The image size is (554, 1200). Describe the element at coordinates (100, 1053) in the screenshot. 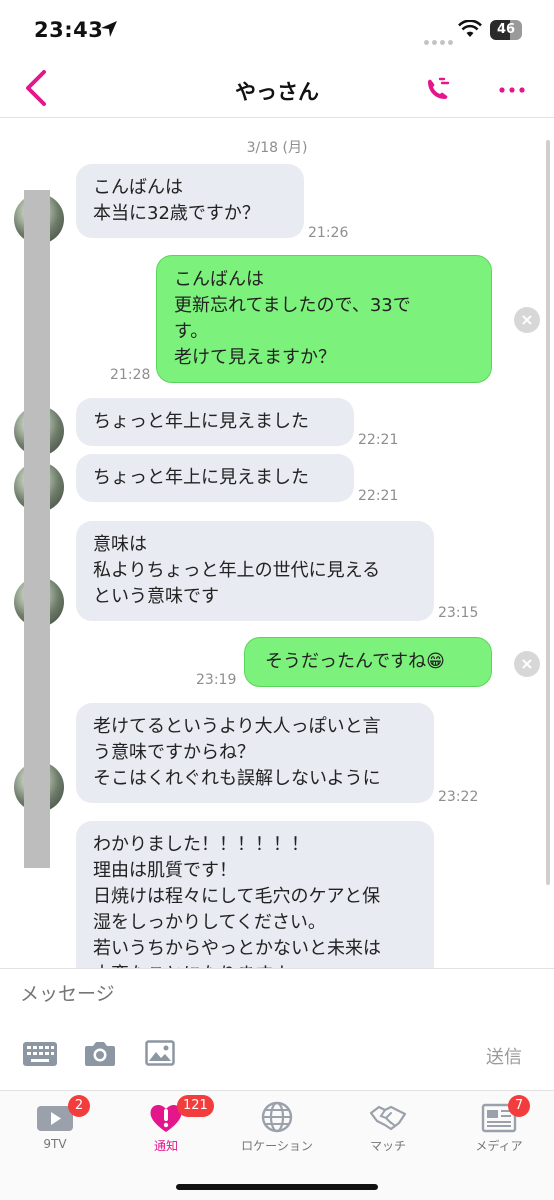

I see `camera-icon` at that location.